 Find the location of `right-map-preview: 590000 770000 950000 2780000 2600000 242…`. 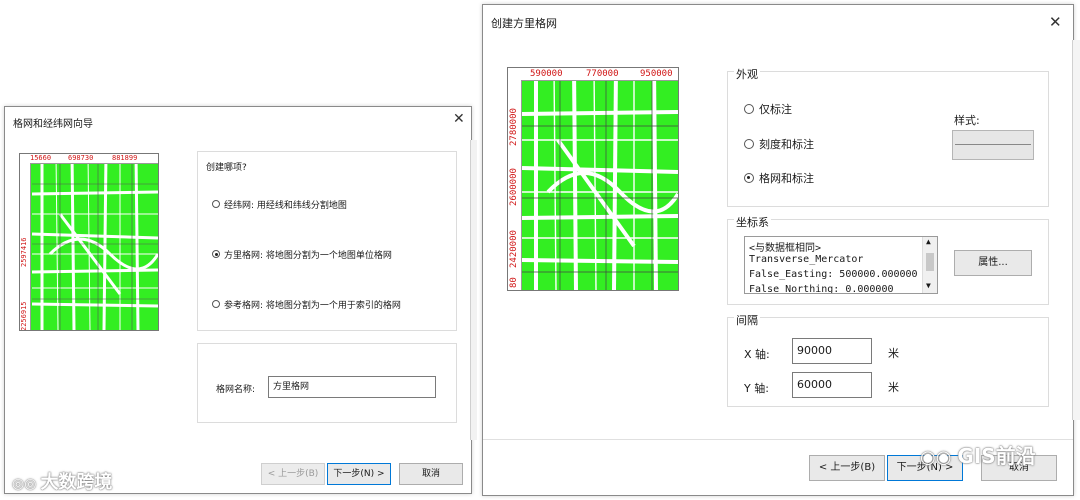

right-map-preview: 590000 770000 950000 2780000 2600000 242… is located at coordinates (593, 179).